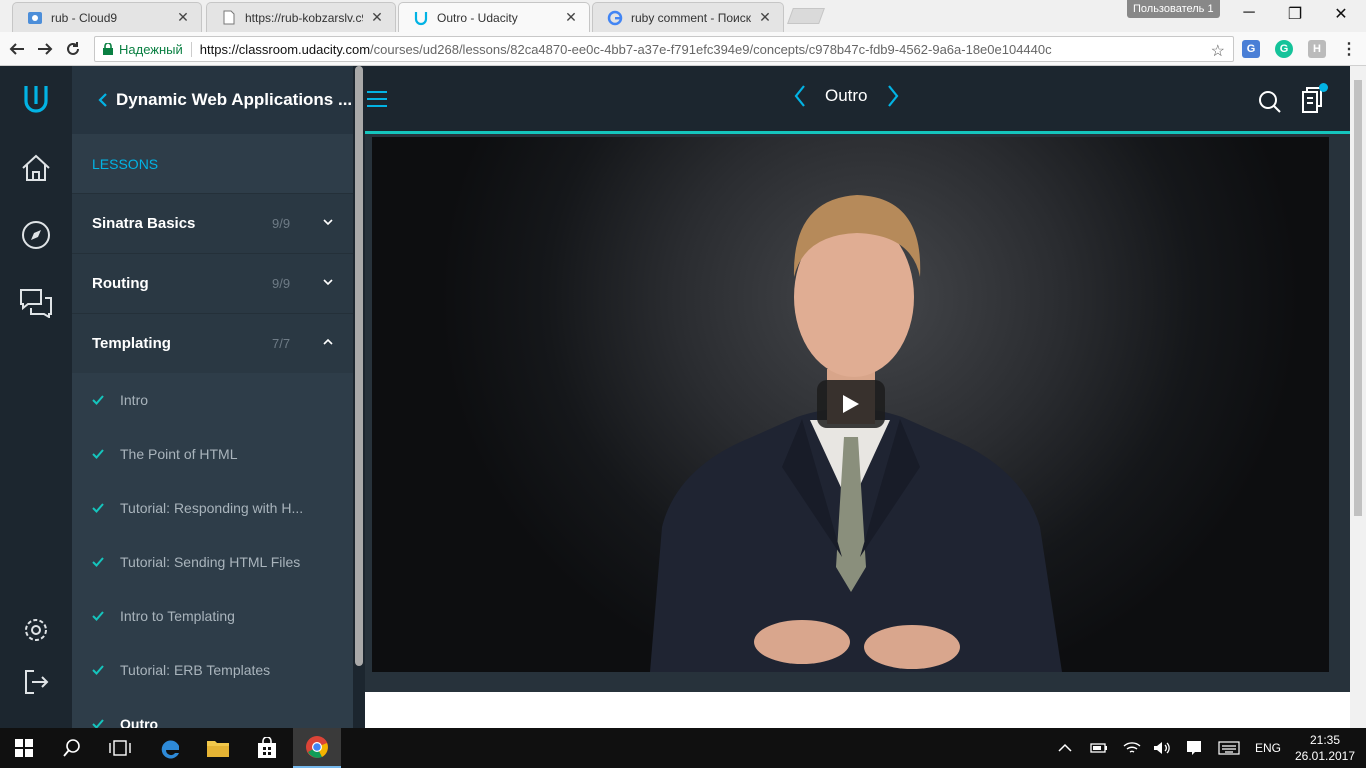 The width and height of the screenshot is (1366, 768). I want to click on lesson-title: Routing, so click(120, 283).